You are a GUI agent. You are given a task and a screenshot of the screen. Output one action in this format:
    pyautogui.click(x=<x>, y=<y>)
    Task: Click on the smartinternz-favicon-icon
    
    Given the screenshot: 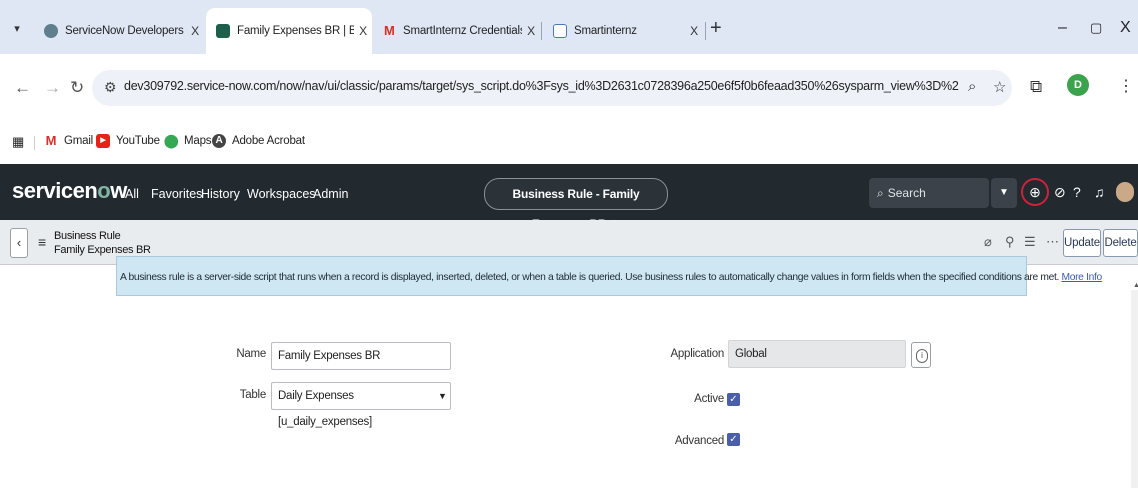 What is the action you would take?
    pyautogui.click(x=560, y=31)
    